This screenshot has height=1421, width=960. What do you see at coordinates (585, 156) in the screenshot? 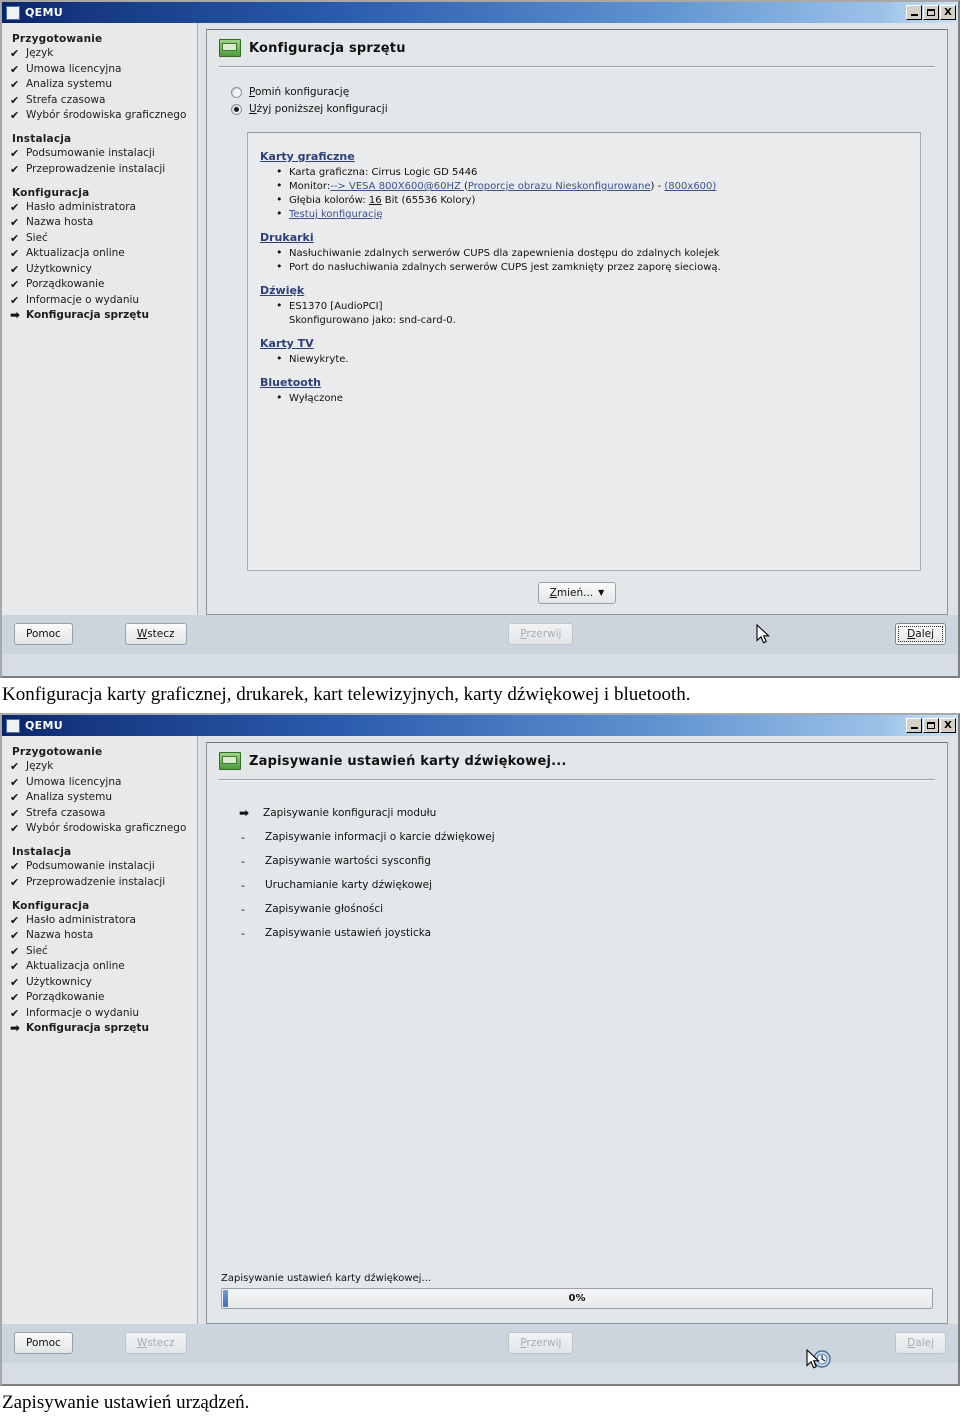
I see `summary-section-heading: Karty graficzne` at bounding box center [585, 156].